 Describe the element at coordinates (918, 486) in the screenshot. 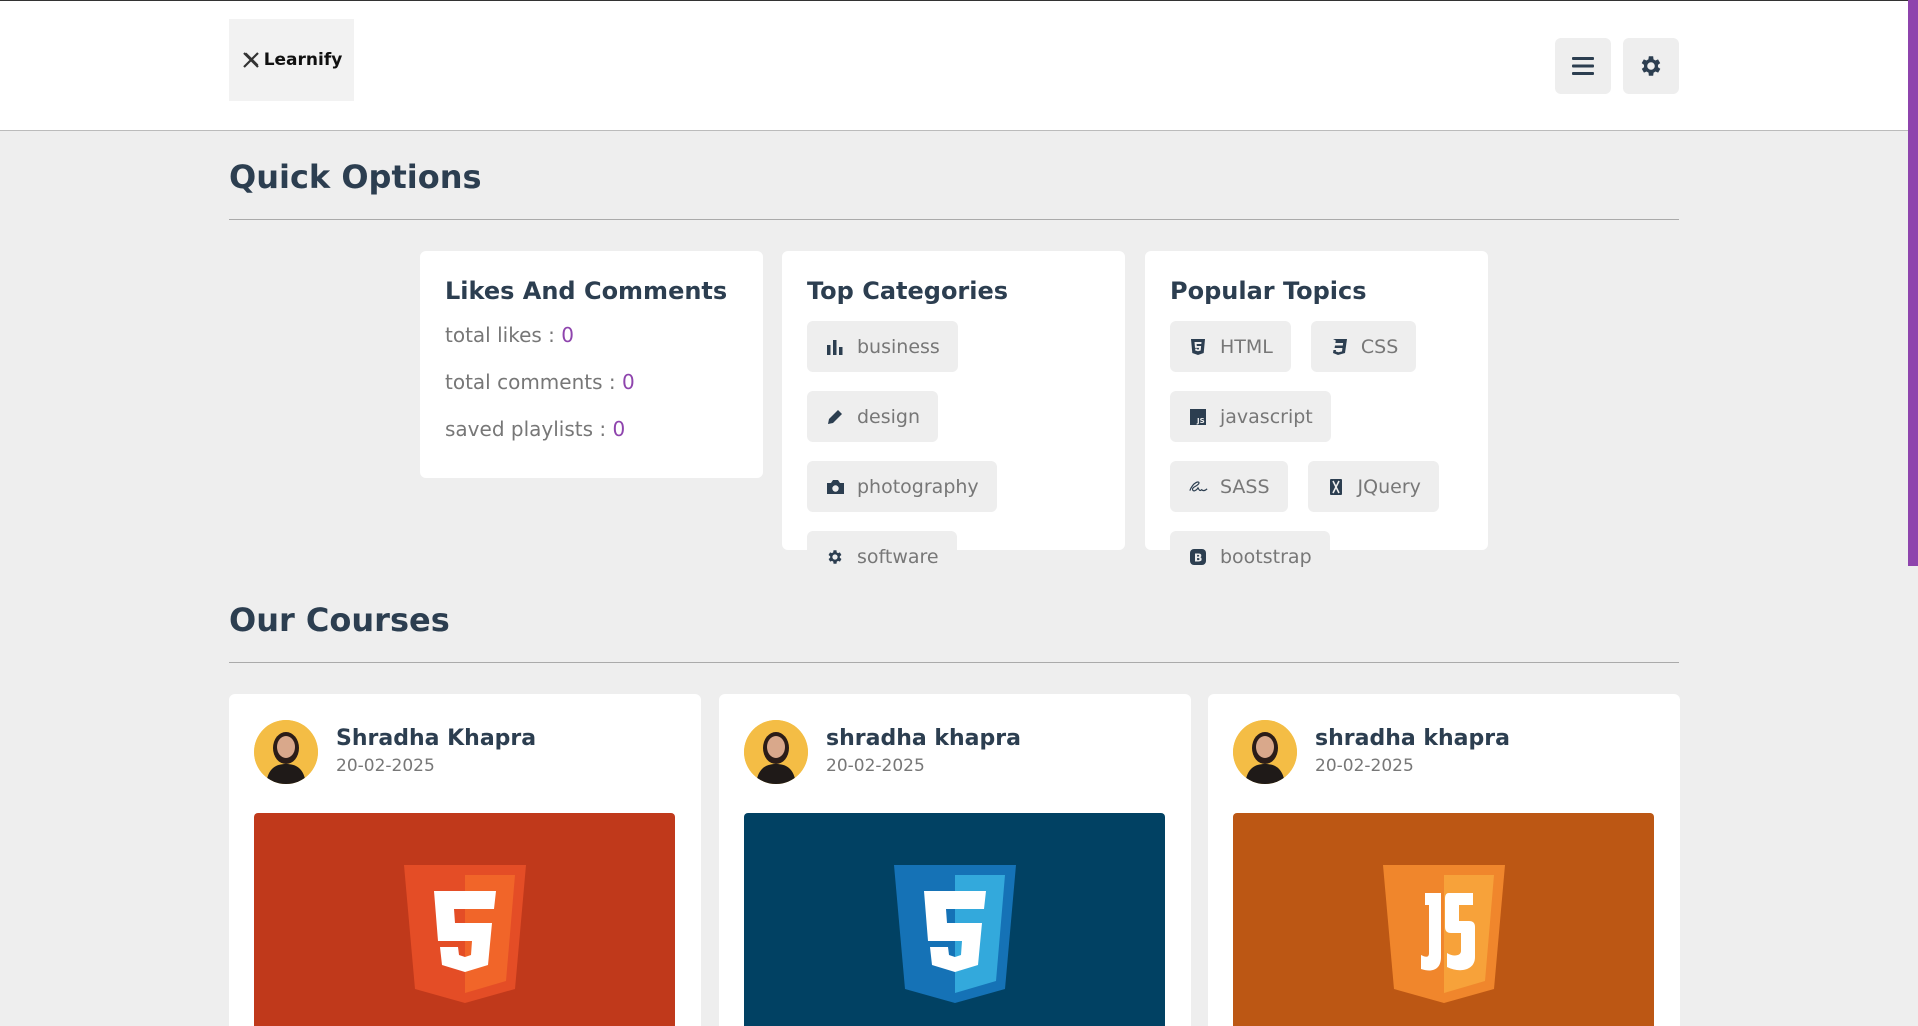

I see `category-label: photography` at that location.